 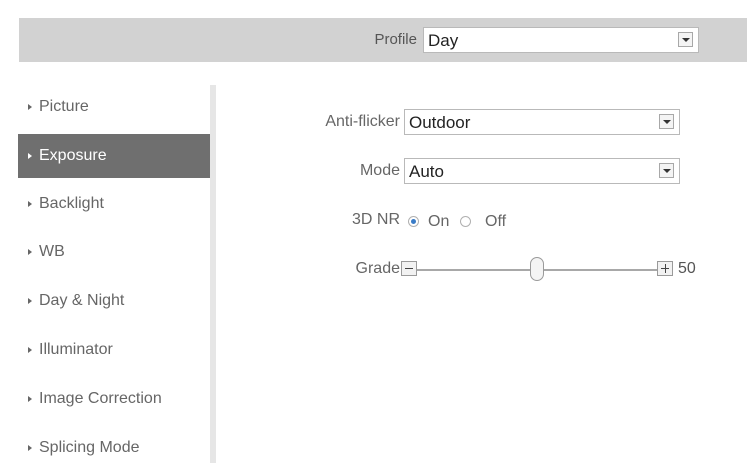 I want to click on anti-flicker-select: Outdoor, so click(x=542, y=122).